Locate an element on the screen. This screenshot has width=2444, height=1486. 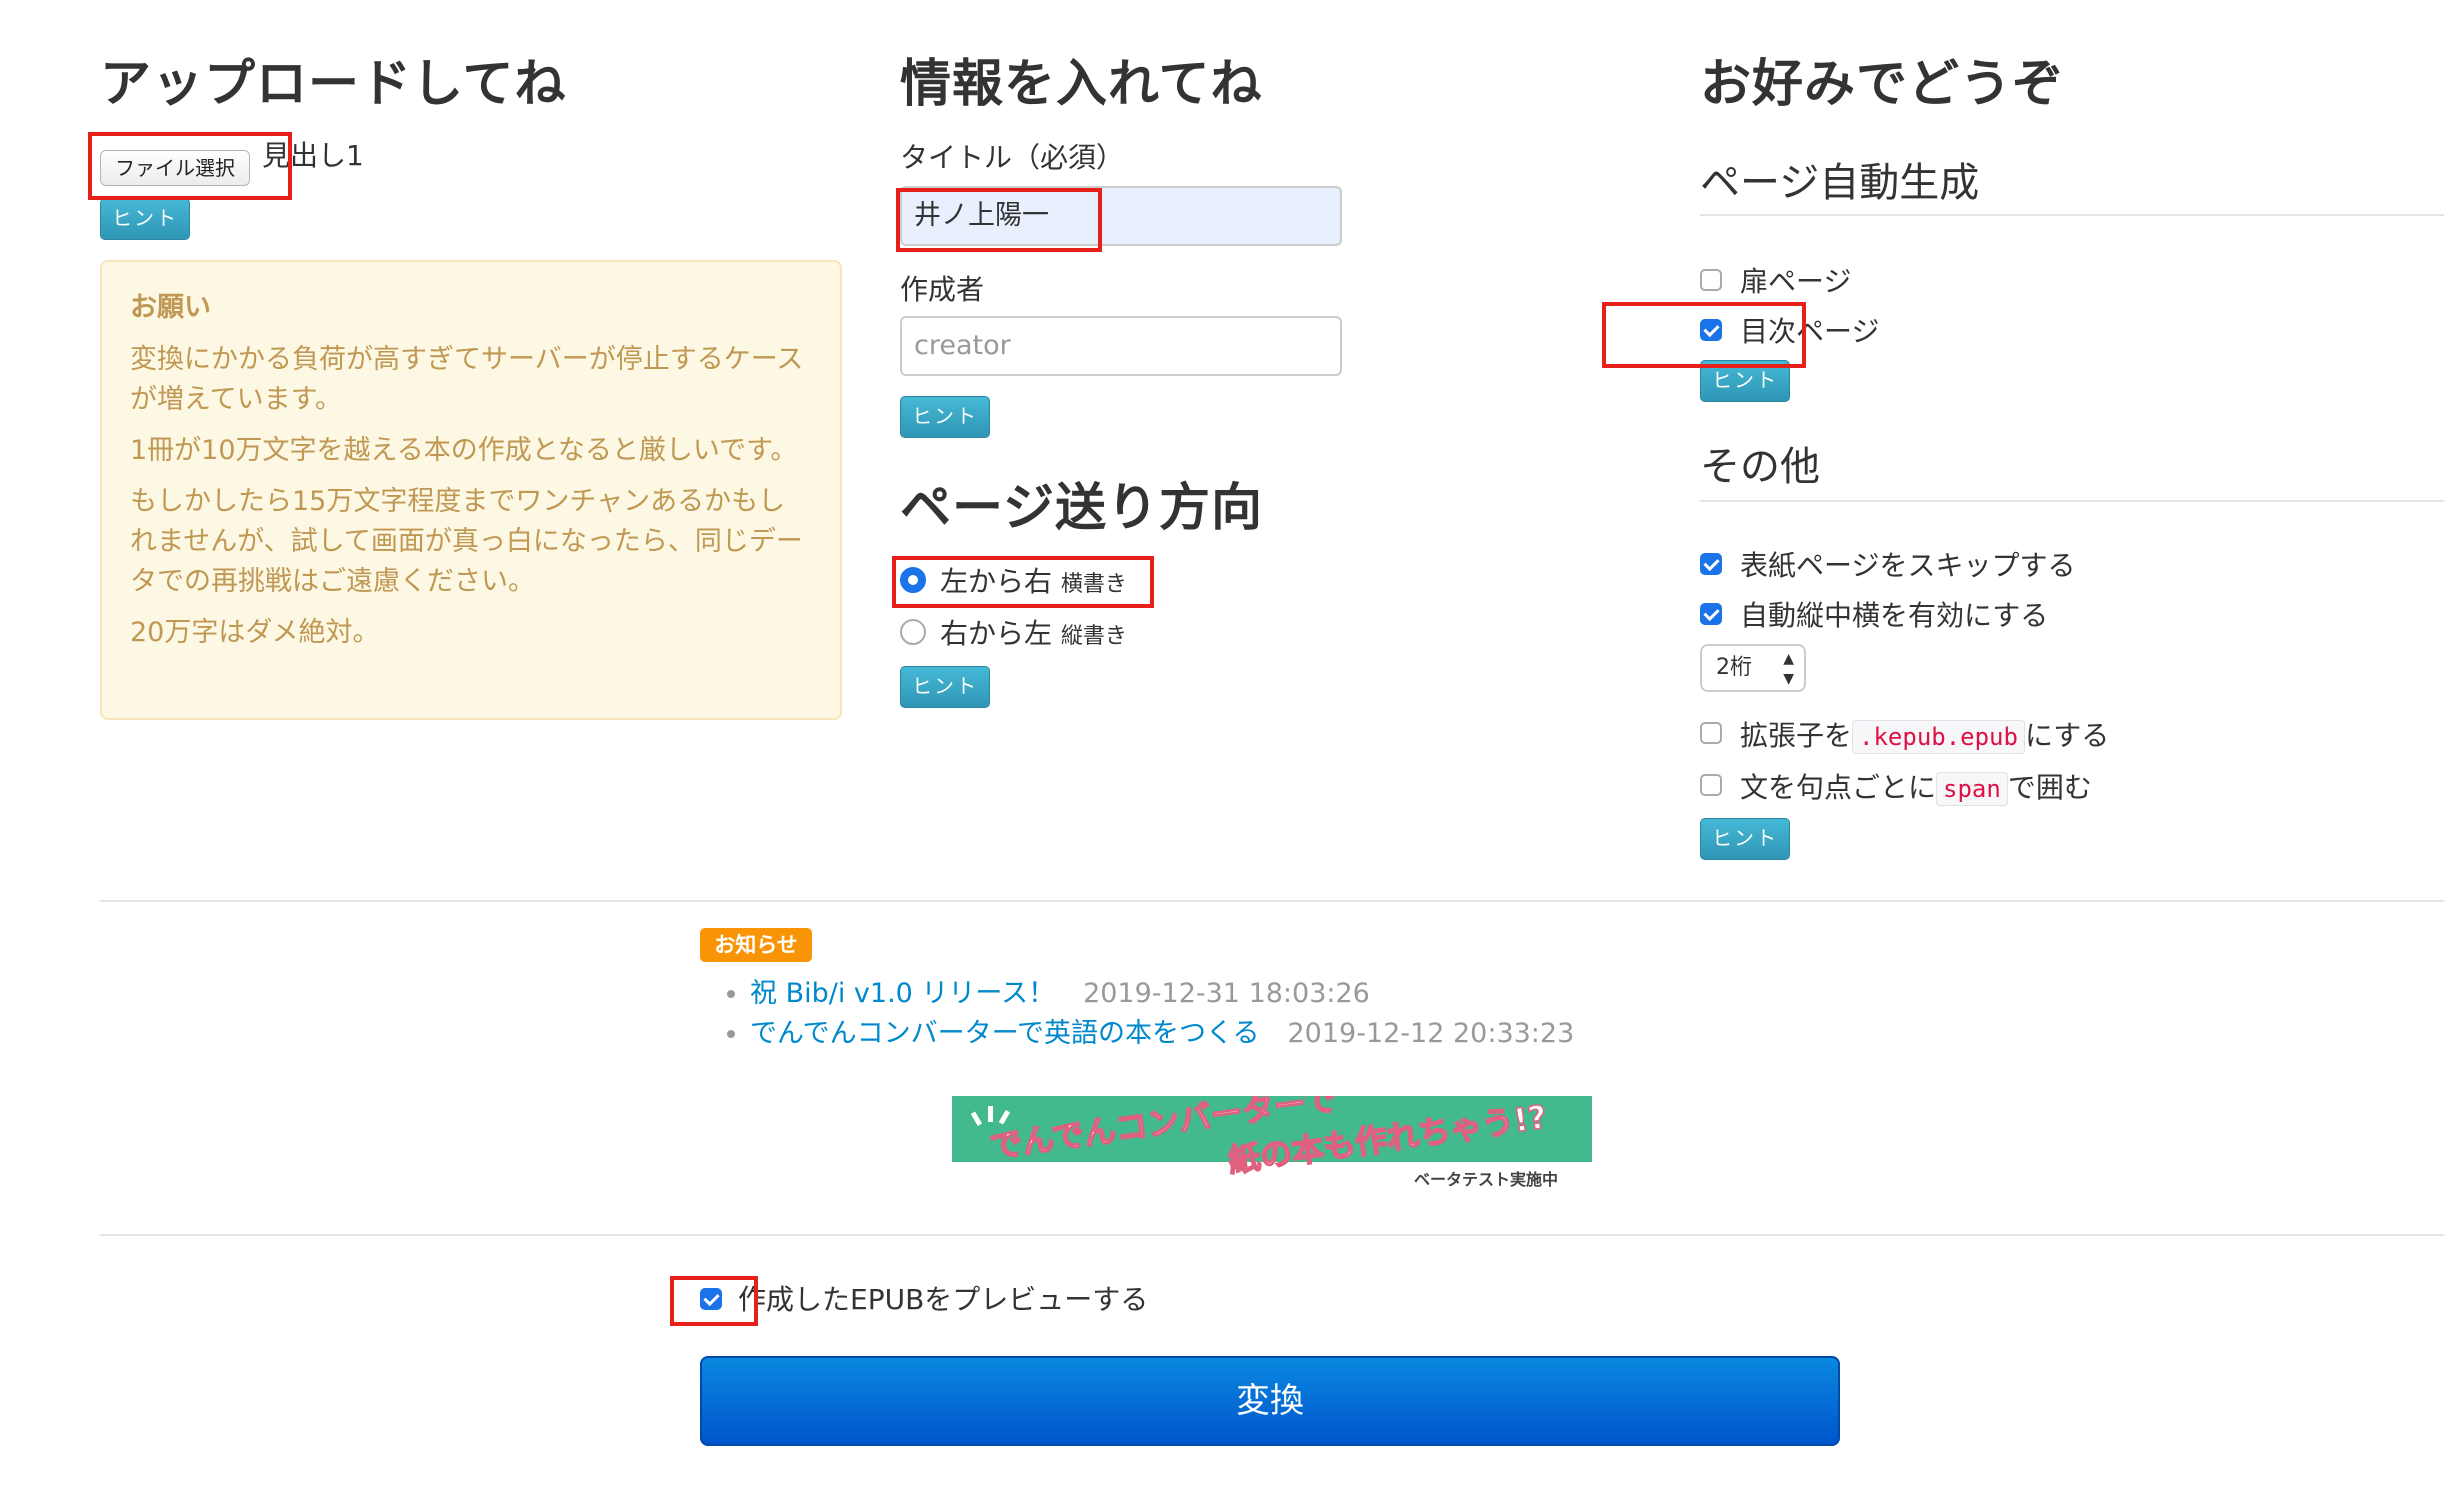
auto-page-hint-button: ヒント is located at coordinates (1745, 381).